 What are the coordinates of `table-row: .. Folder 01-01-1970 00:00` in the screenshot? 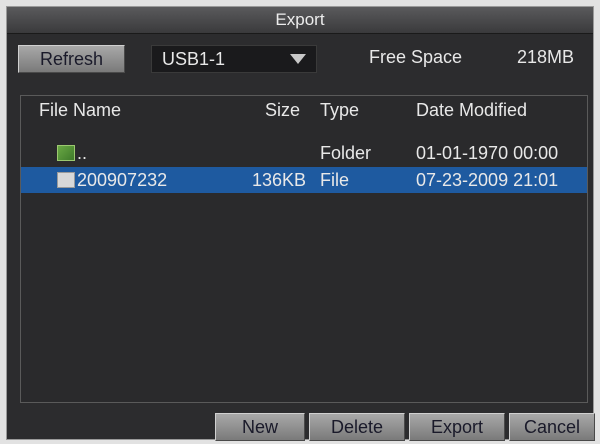 It's located at (304, 153).